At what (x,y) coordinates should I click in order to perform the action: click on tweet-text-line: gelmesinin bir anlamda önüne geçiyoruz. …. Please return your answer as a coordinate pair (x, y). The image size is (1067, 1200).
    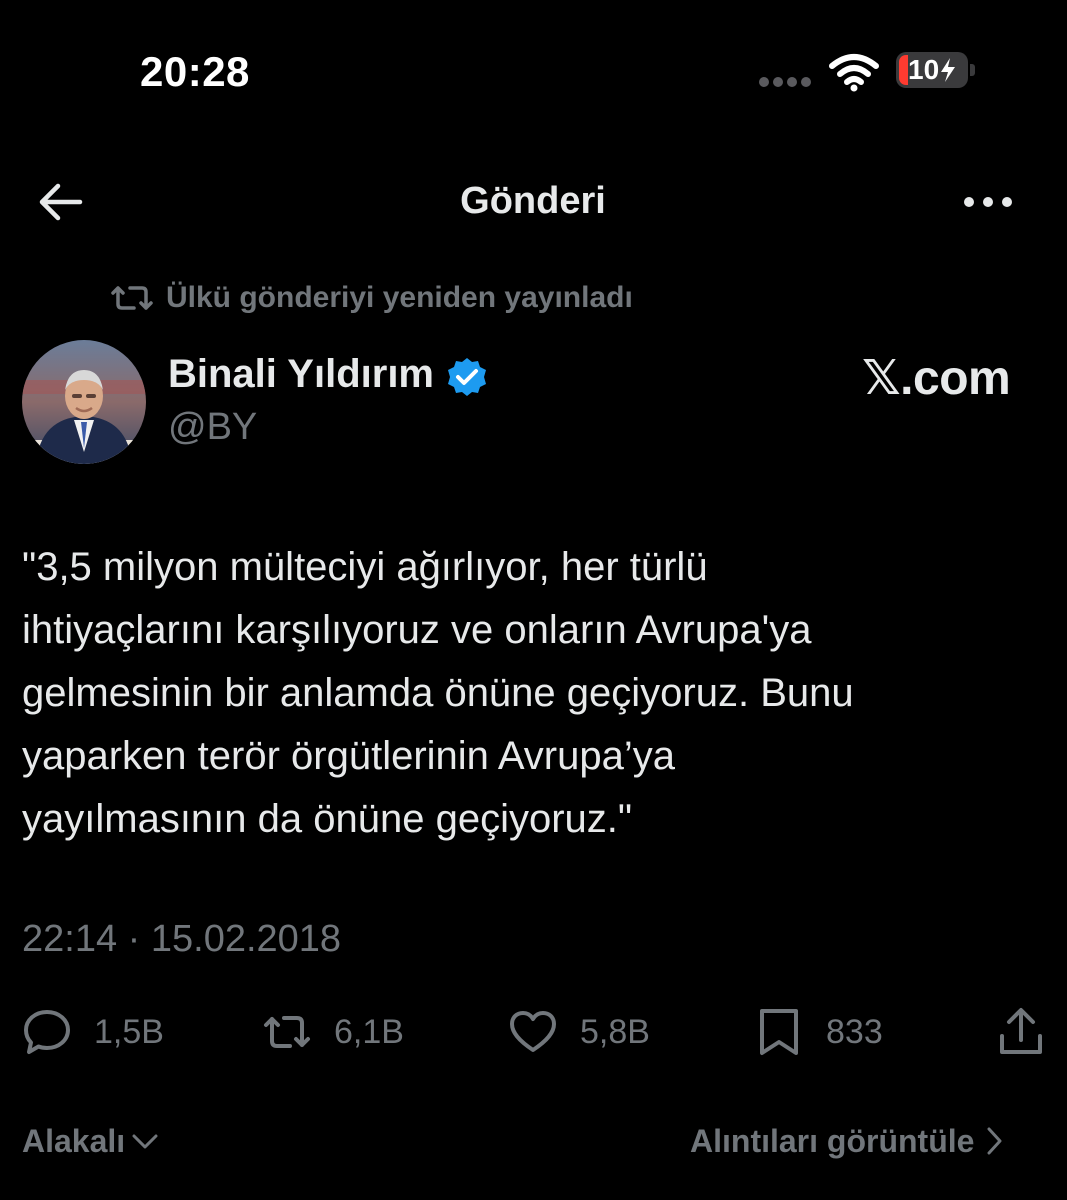
    Looking at the image, I should click on (438, 693).